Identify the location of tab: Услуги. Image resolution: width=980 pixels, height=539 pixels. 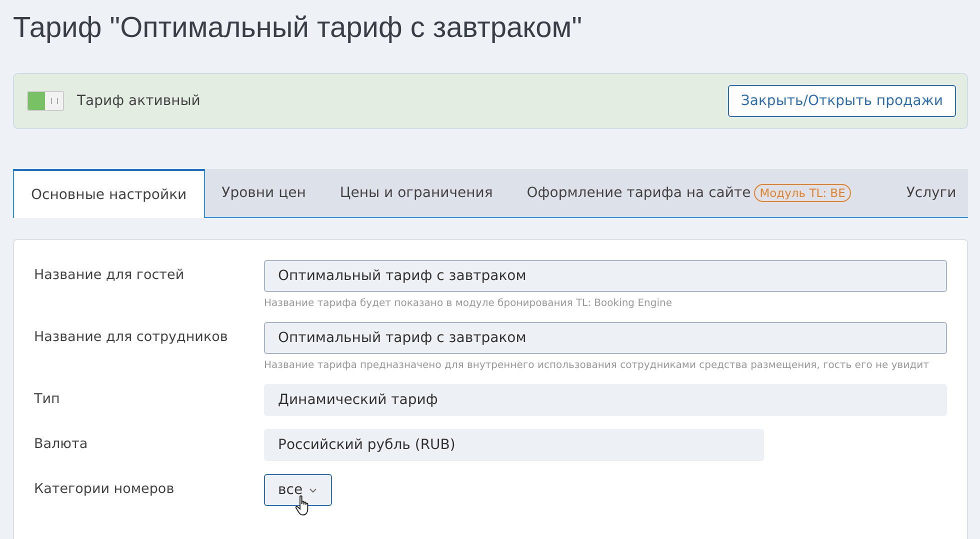
(931, 193).